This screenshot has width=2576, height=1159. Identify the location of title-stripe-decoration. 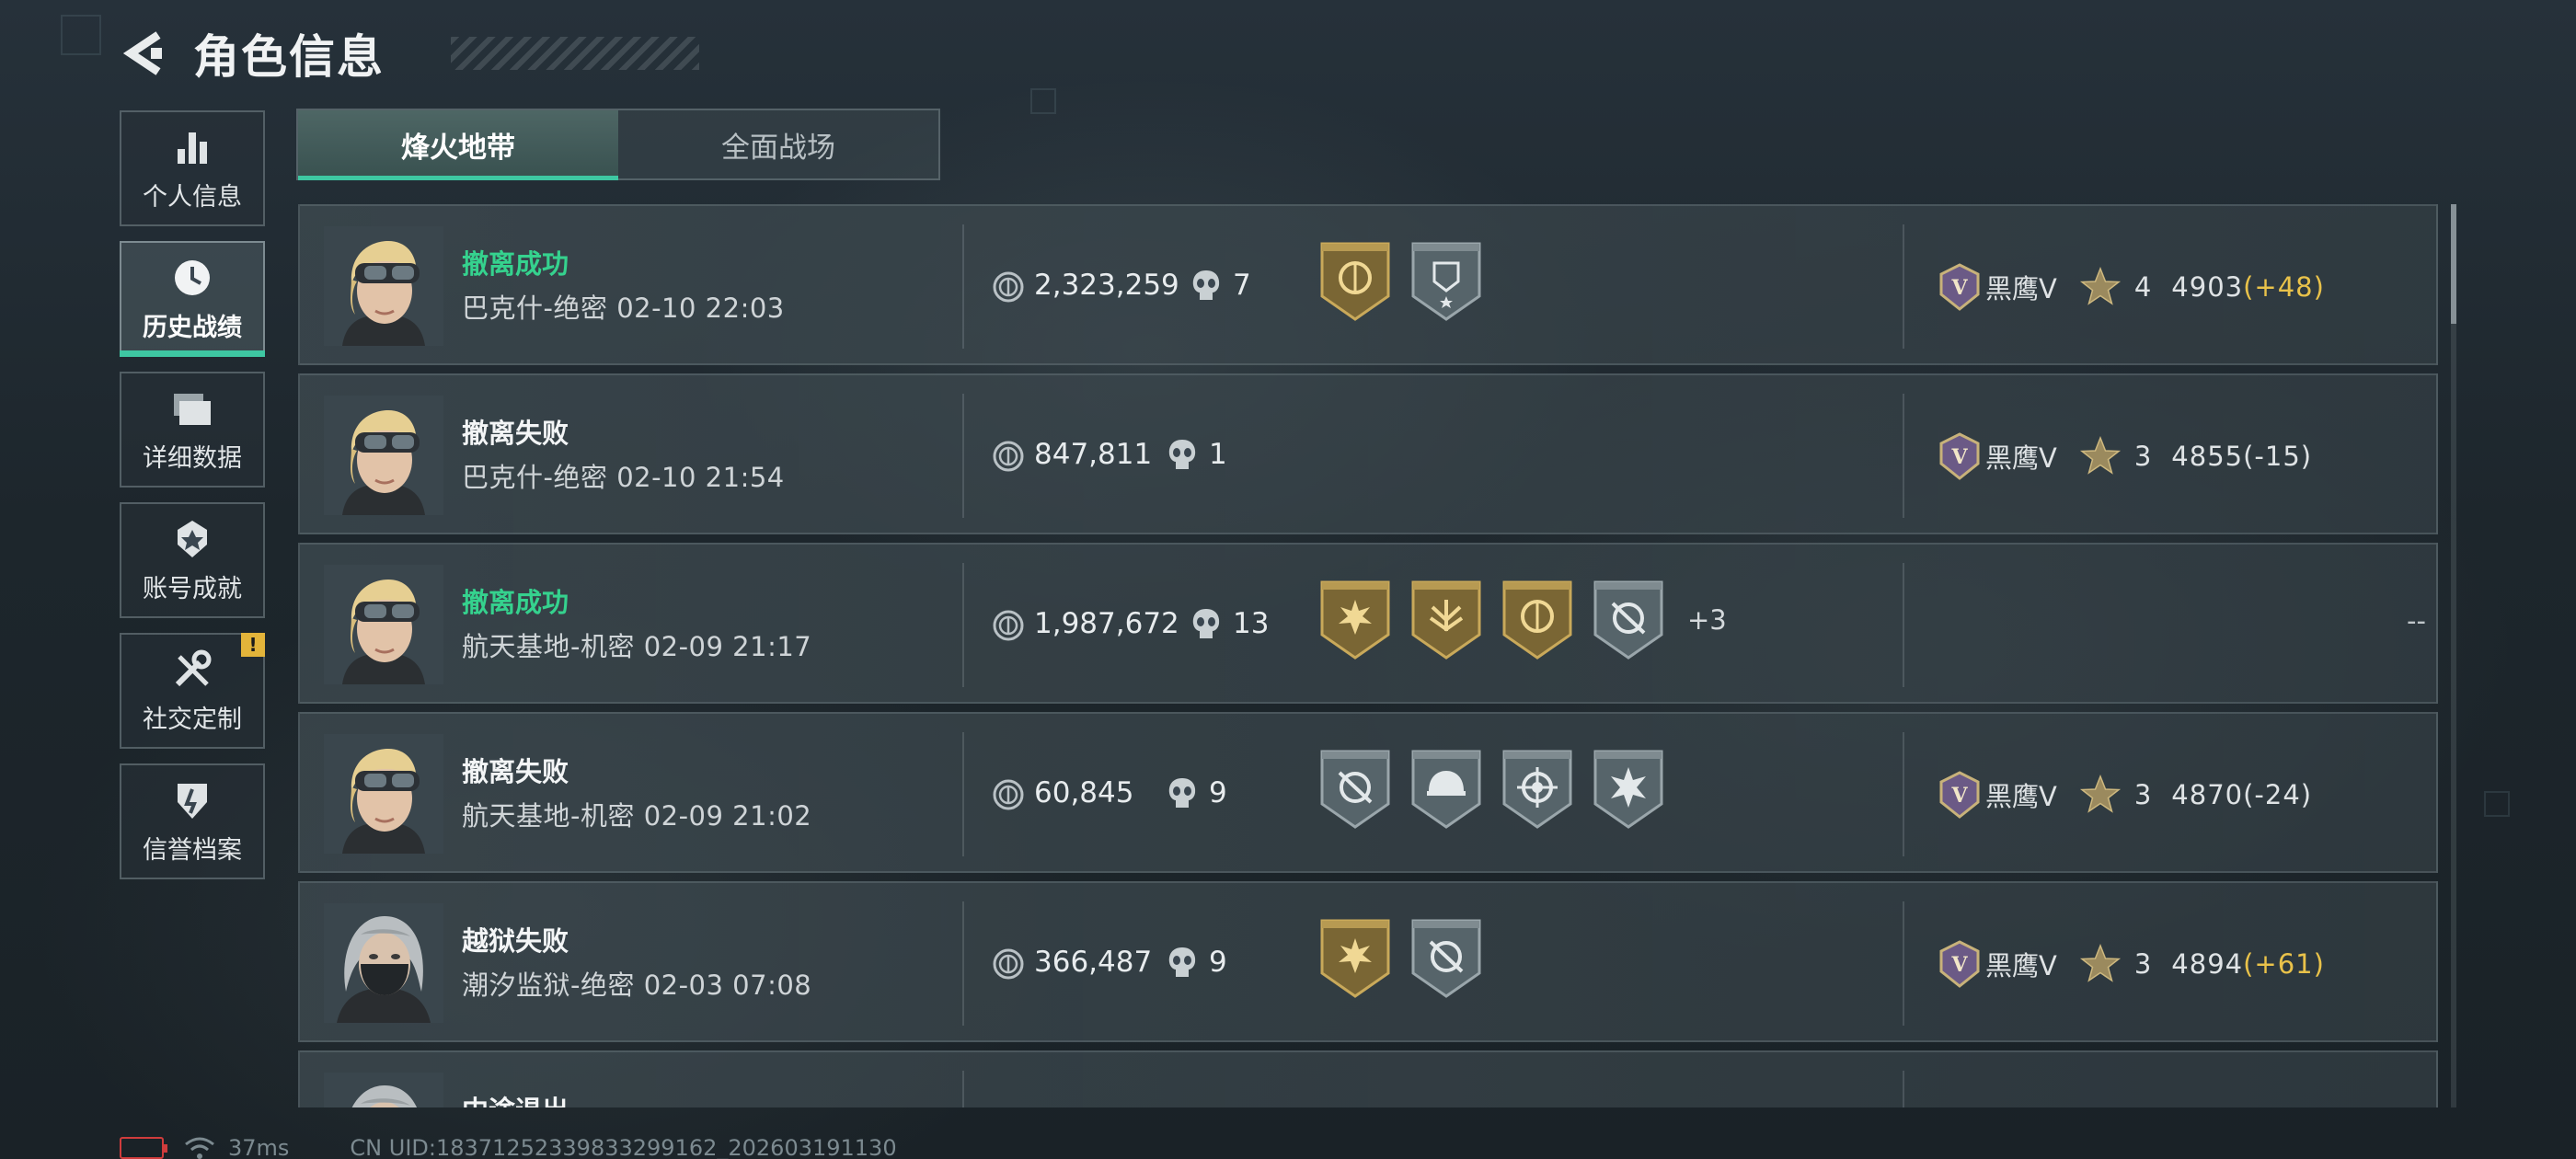
(575, 53).